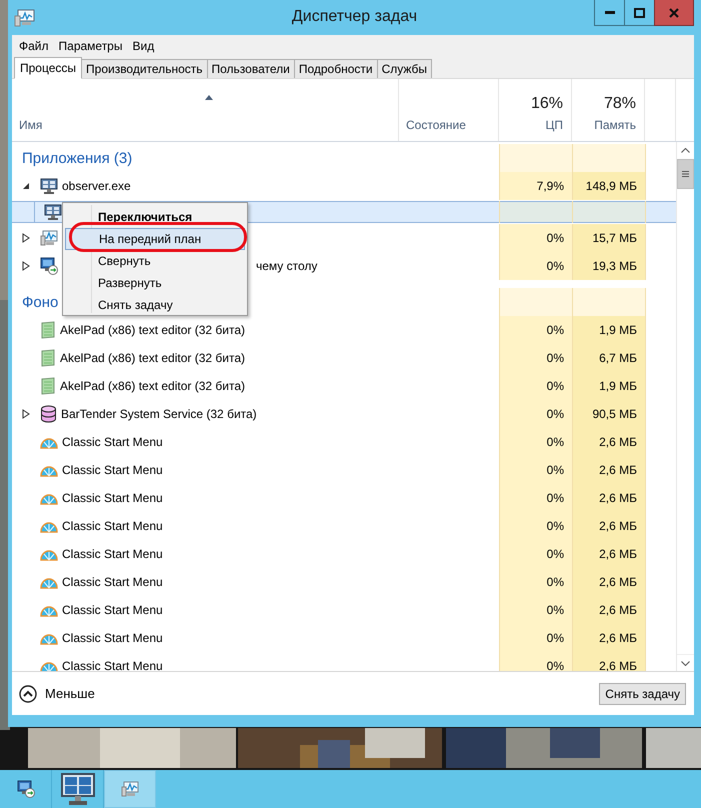 This screenshot has width=701, height=808. Describe the element at coordinates (608, 358) in the screenshot. I see `memory-cell: 6,7 МБ` at that location.